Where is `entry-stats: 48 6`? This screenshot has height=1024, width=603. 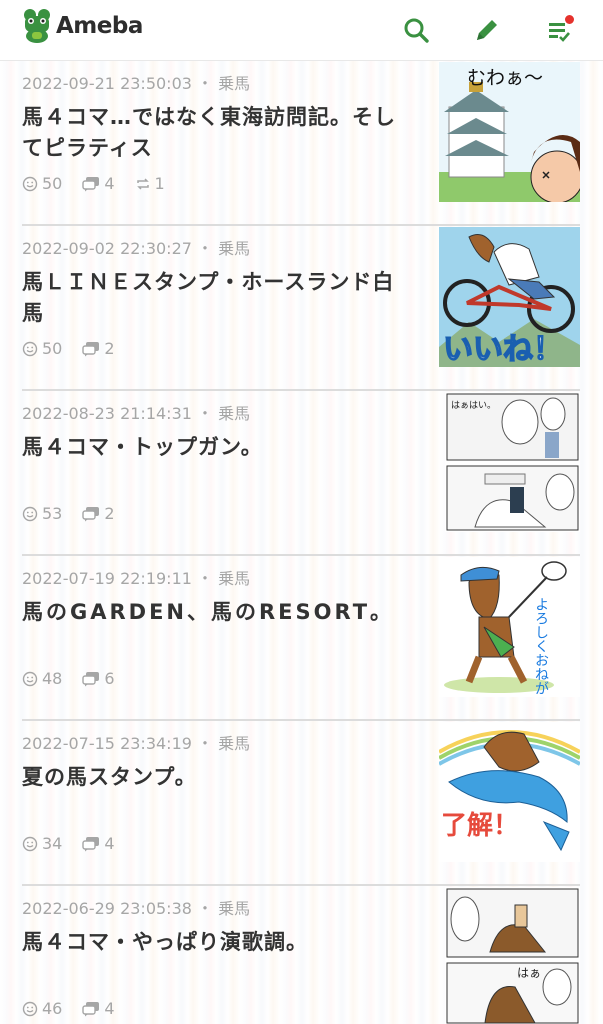
entry-stats: 48 6 is located at coordinates (78, 678).